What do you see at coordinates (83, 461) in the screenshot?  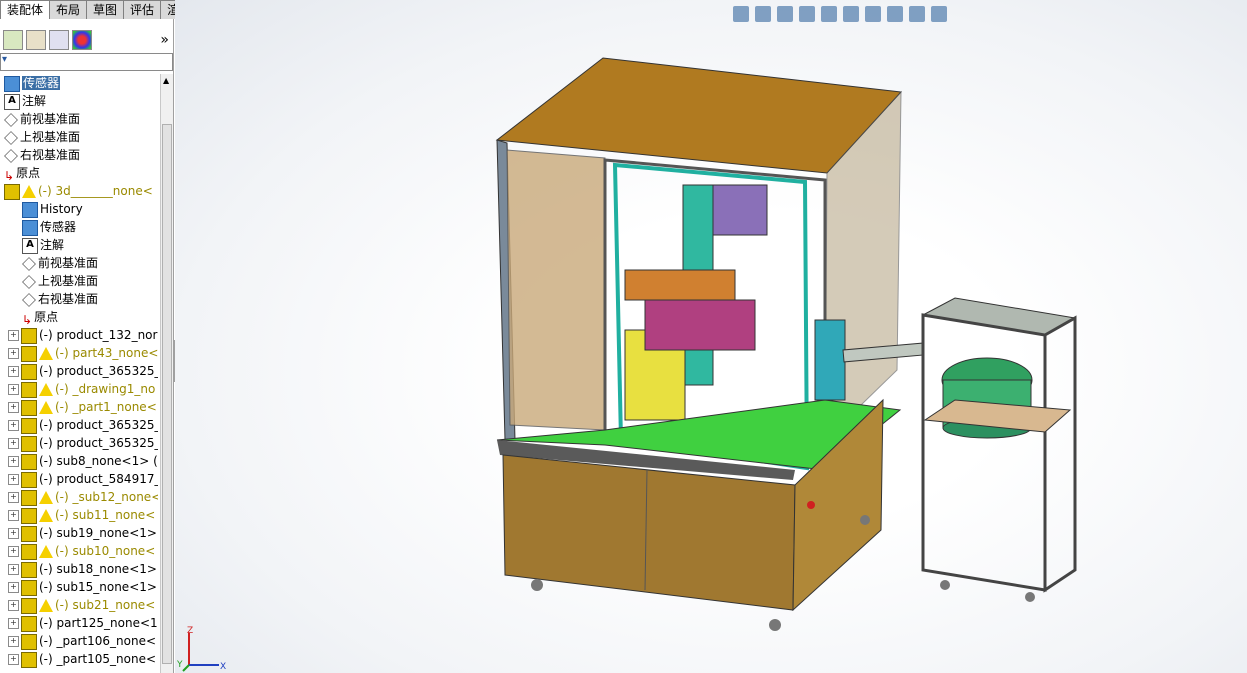 I see `tree-item: + (-) sub8_none<1> (` at bounding box center [83, 461].